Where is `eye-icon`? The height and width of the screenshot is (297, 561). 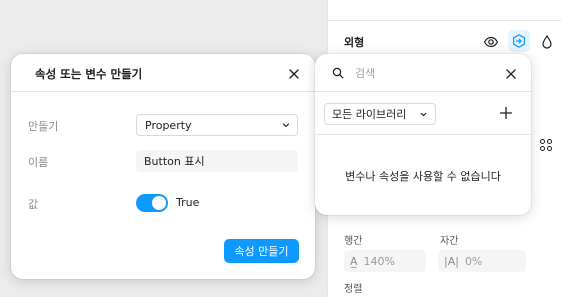 eye-icon is located at coordinates (491, 42).